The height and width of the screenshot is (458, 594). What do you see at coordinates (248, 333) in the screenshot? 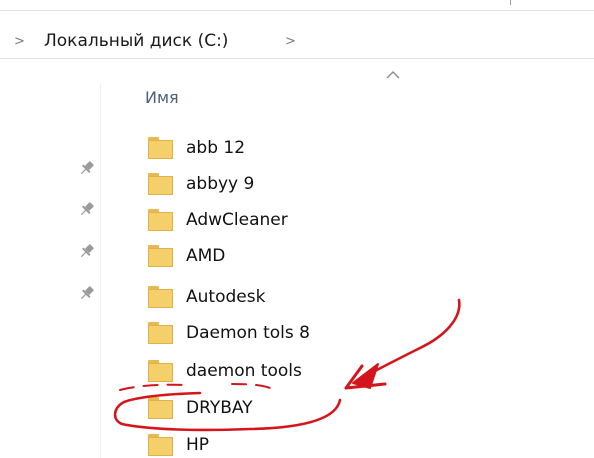
I see `folder-name: Daemon tols 8` at bounding box center [248, 333].